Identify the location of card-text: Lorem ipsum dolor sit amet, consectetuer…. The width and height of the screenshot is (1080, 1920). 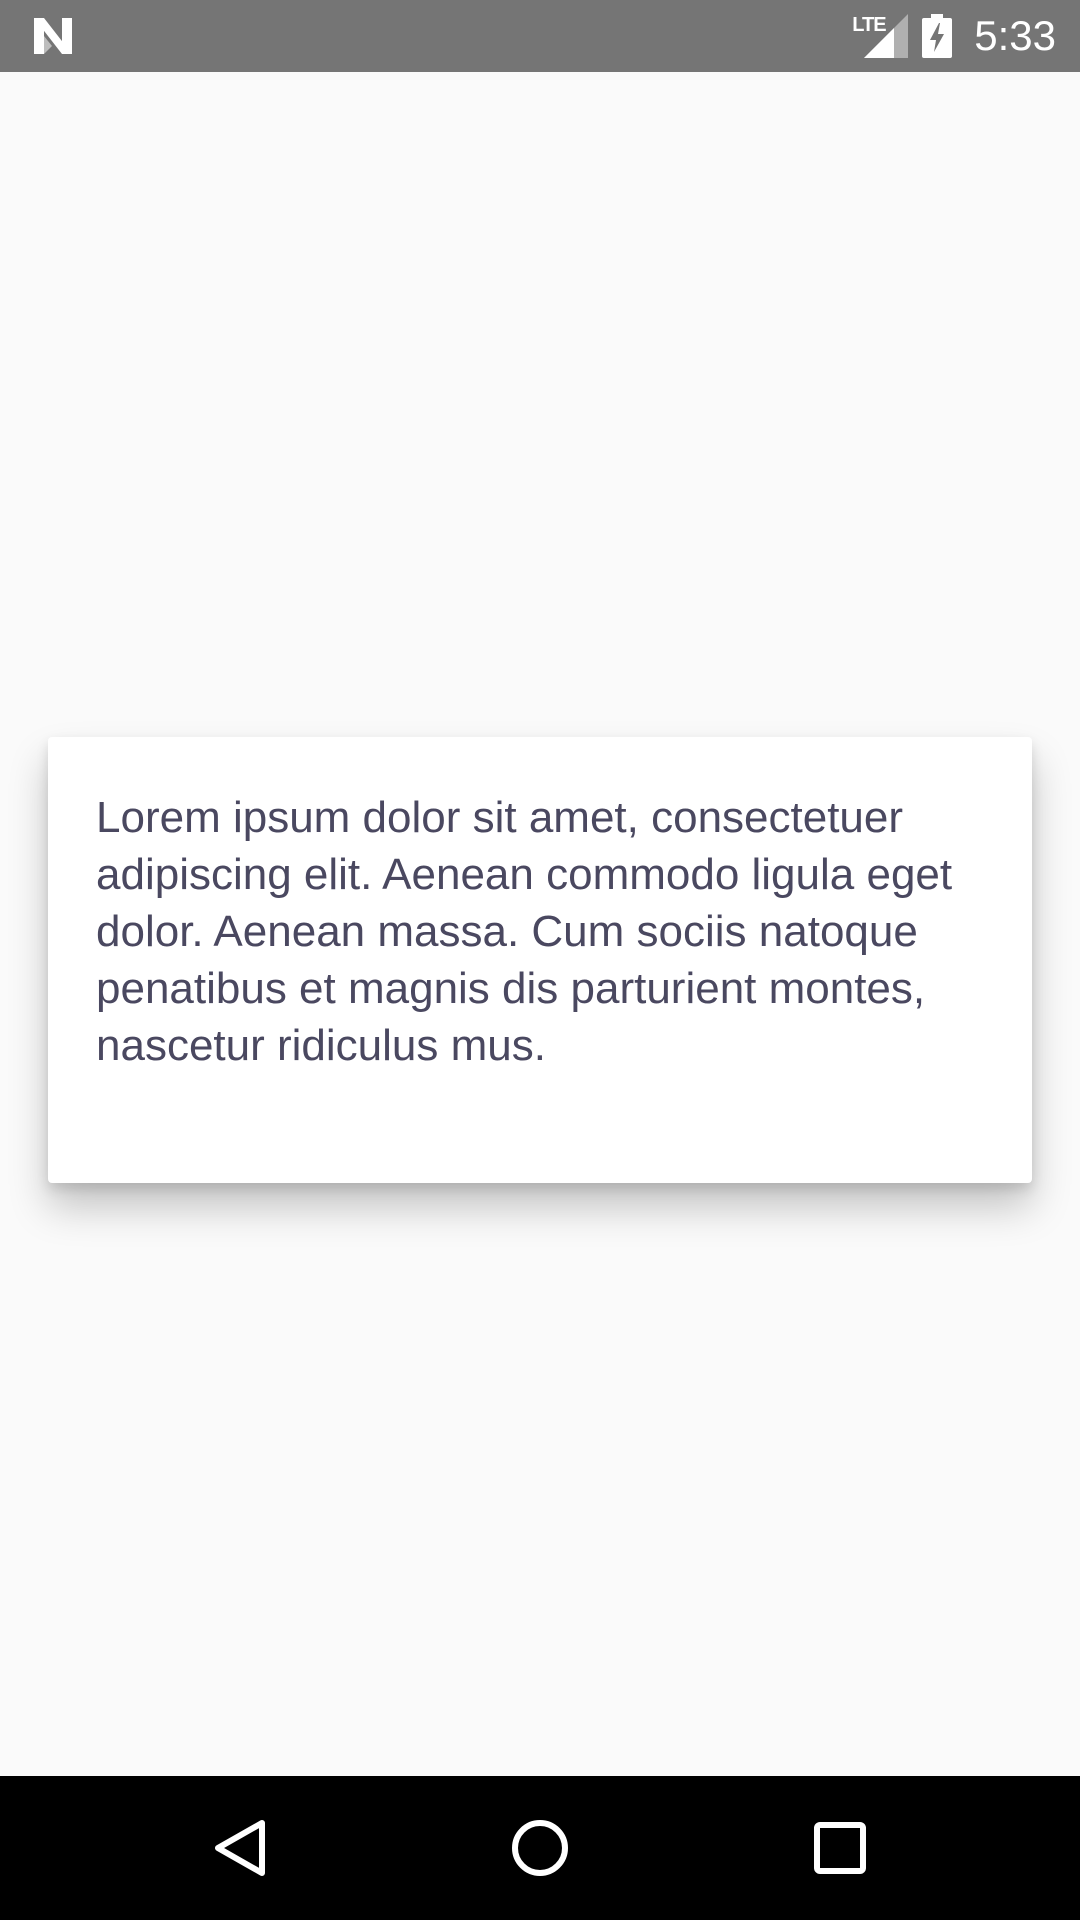
(524, 931).